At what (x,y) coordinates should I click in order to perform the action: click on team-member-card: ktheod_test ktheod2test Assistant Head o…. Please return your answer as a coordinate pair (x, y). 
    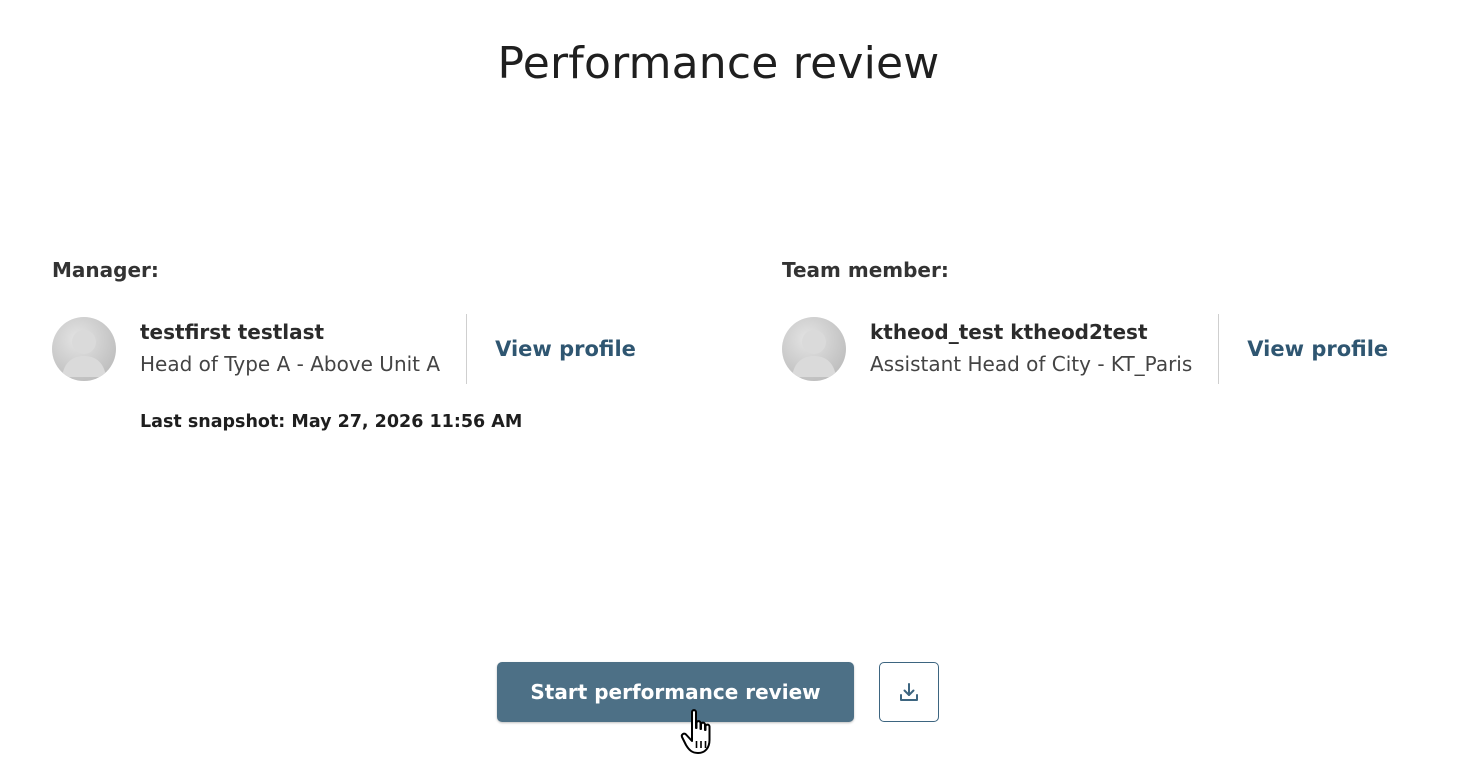
    Looking at the image, I should click on (1085, 349).